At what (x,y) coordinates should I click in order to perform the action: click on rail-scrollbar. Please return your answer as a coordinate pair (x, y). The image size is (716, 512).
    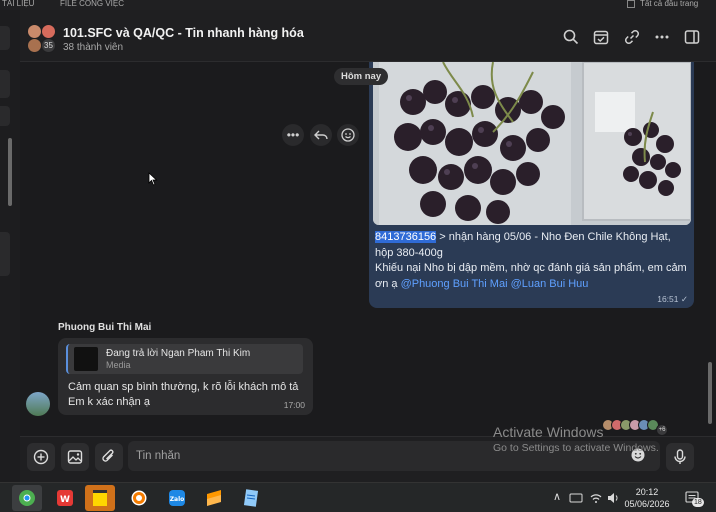
    Looking at the image, I should click on (10, 172).